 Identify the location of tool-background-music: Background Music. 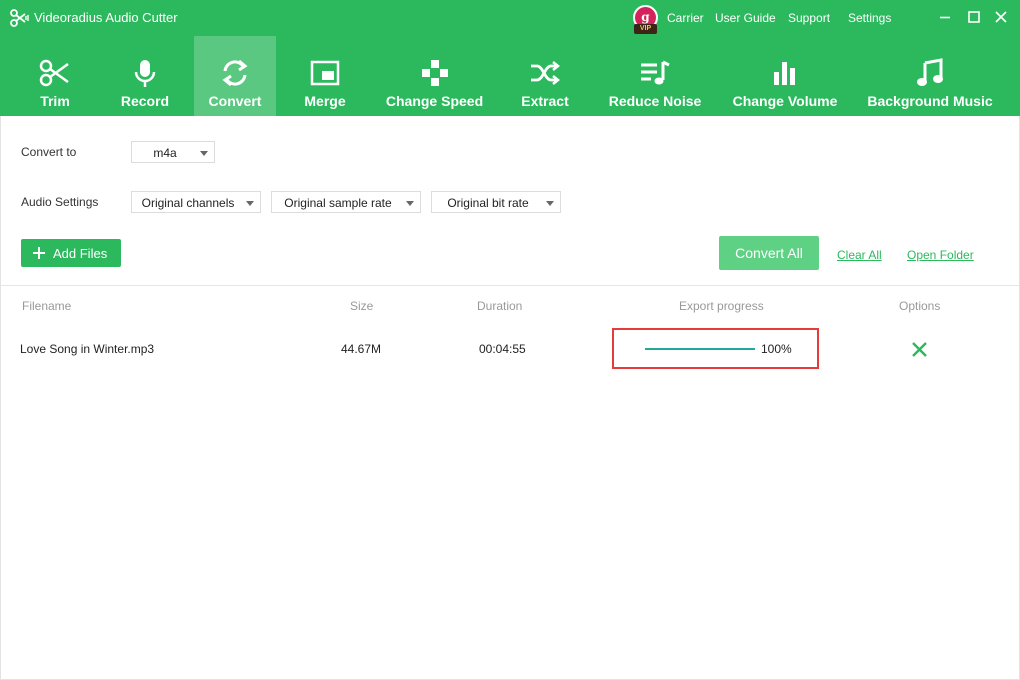
(930, 76).